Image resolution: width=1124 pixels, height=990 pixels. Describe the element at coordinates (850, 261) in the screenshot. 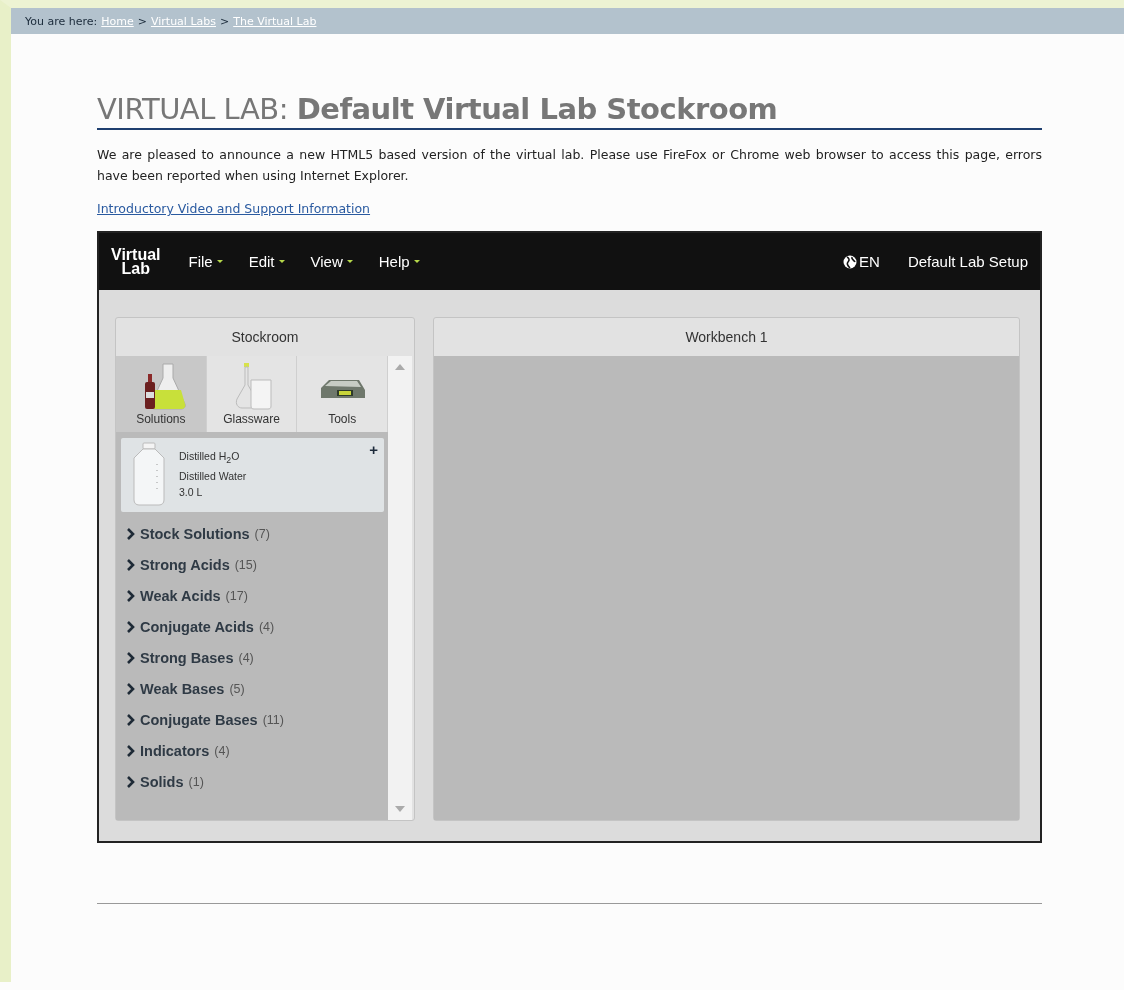

I see `globe-icon` at that location.